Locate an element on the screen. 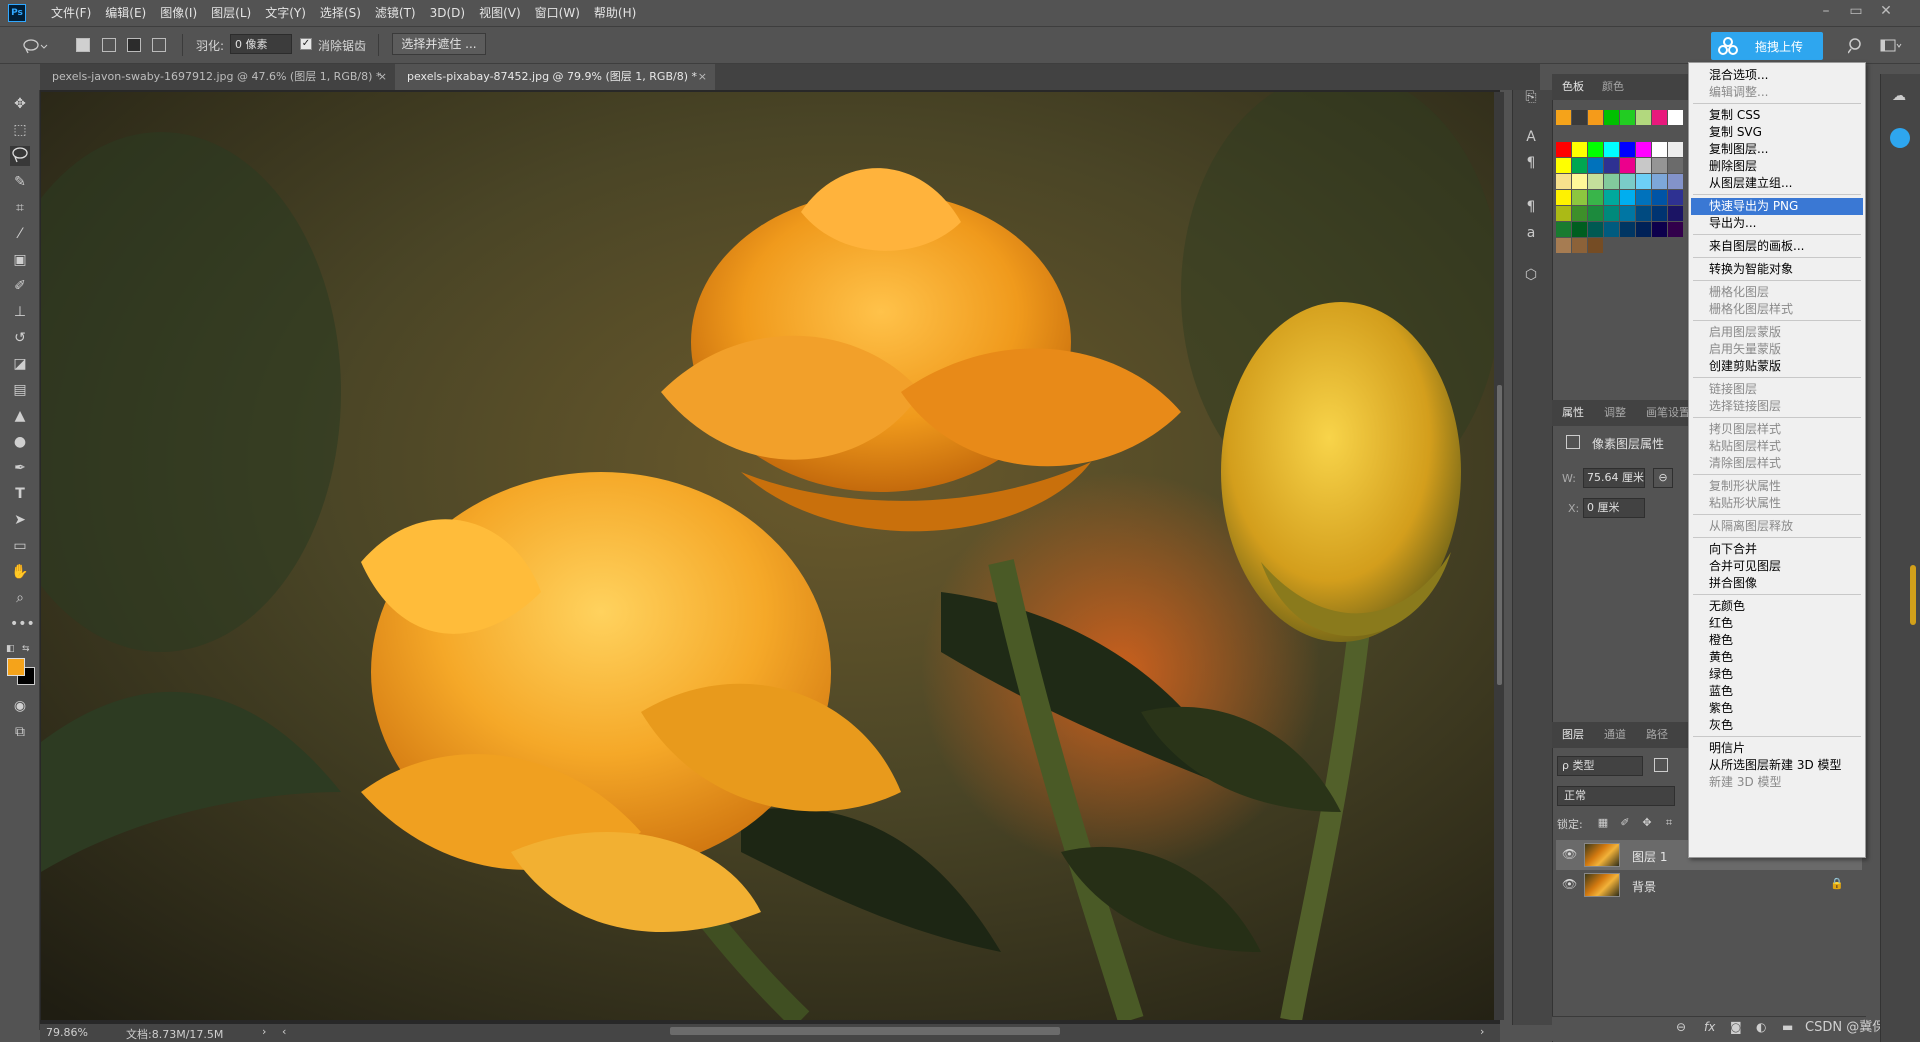 This screenshot has height=1042, width=1920. x-input: 0 厘米 is located at coordinates (1614, 508).